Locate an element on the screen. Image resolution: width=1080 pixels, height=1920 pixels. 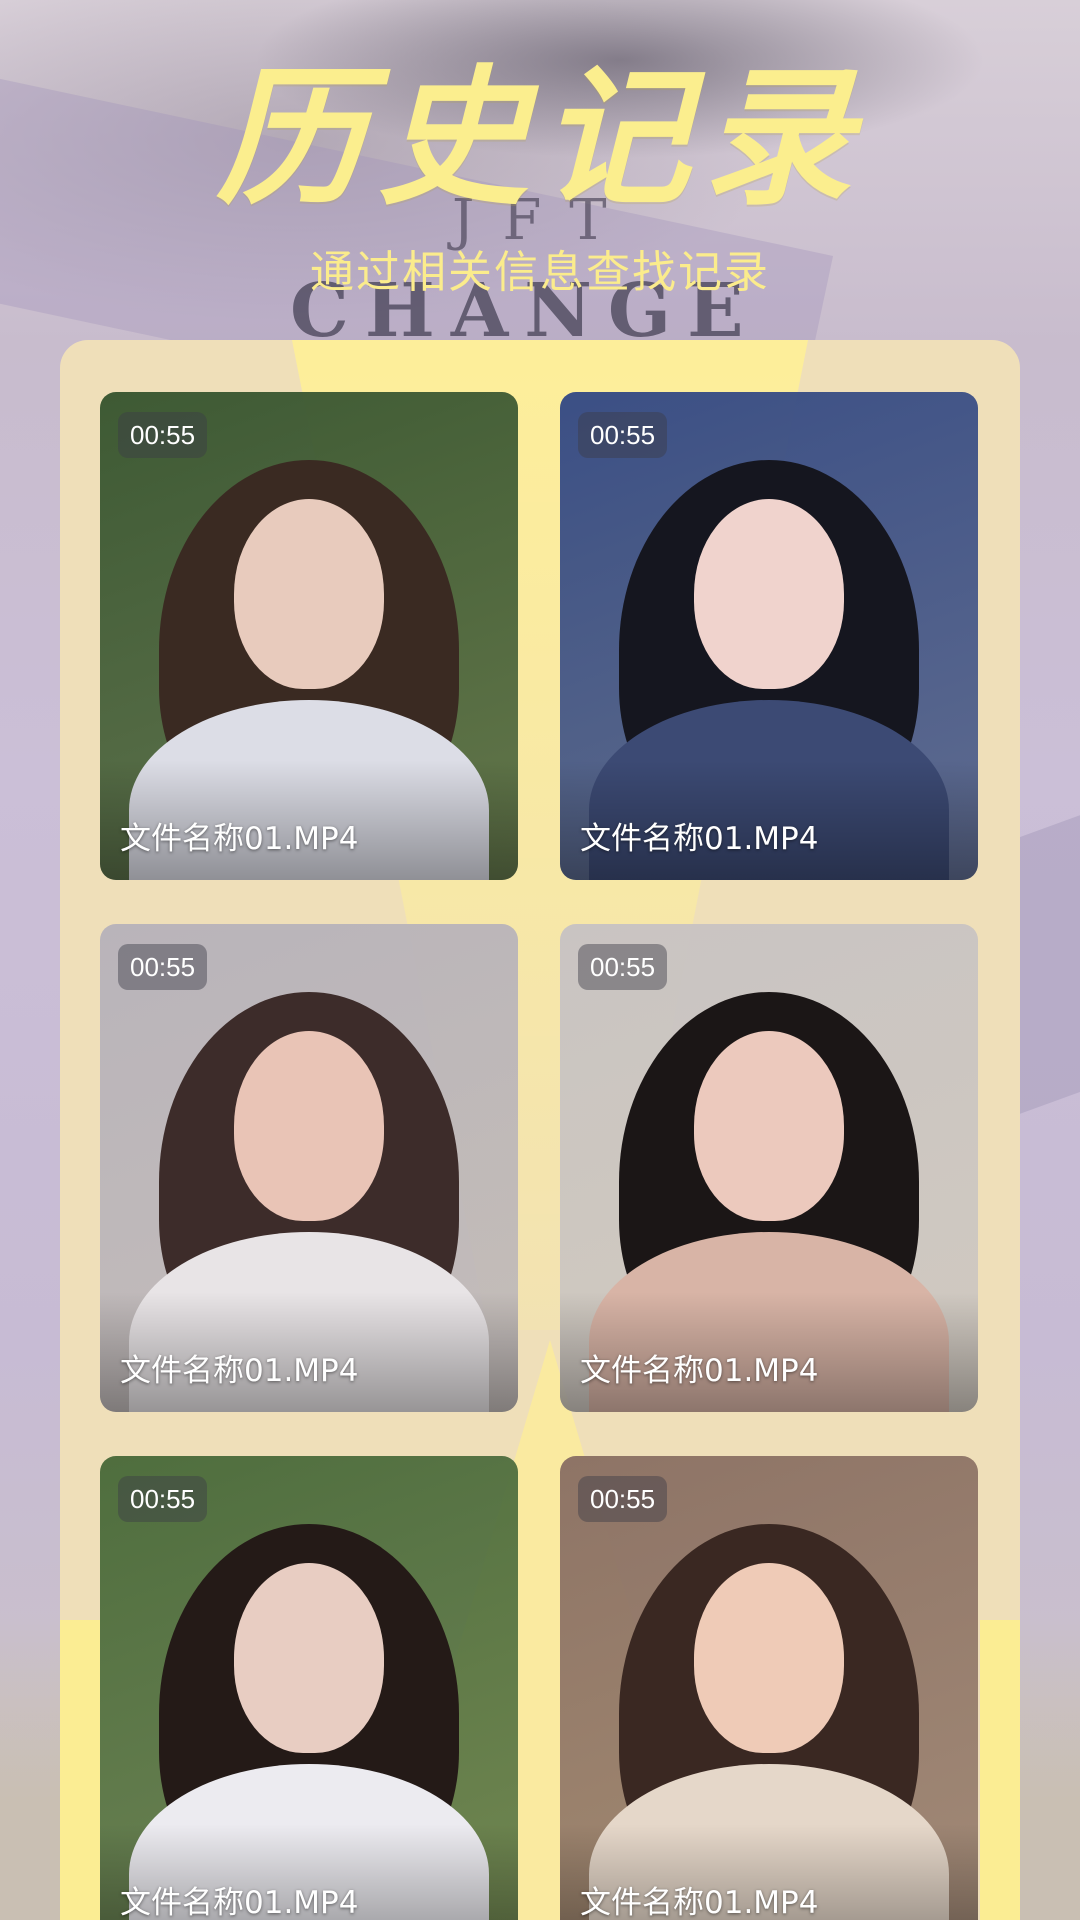
page-title: 历史记录 is located at coordinates (539, 138).